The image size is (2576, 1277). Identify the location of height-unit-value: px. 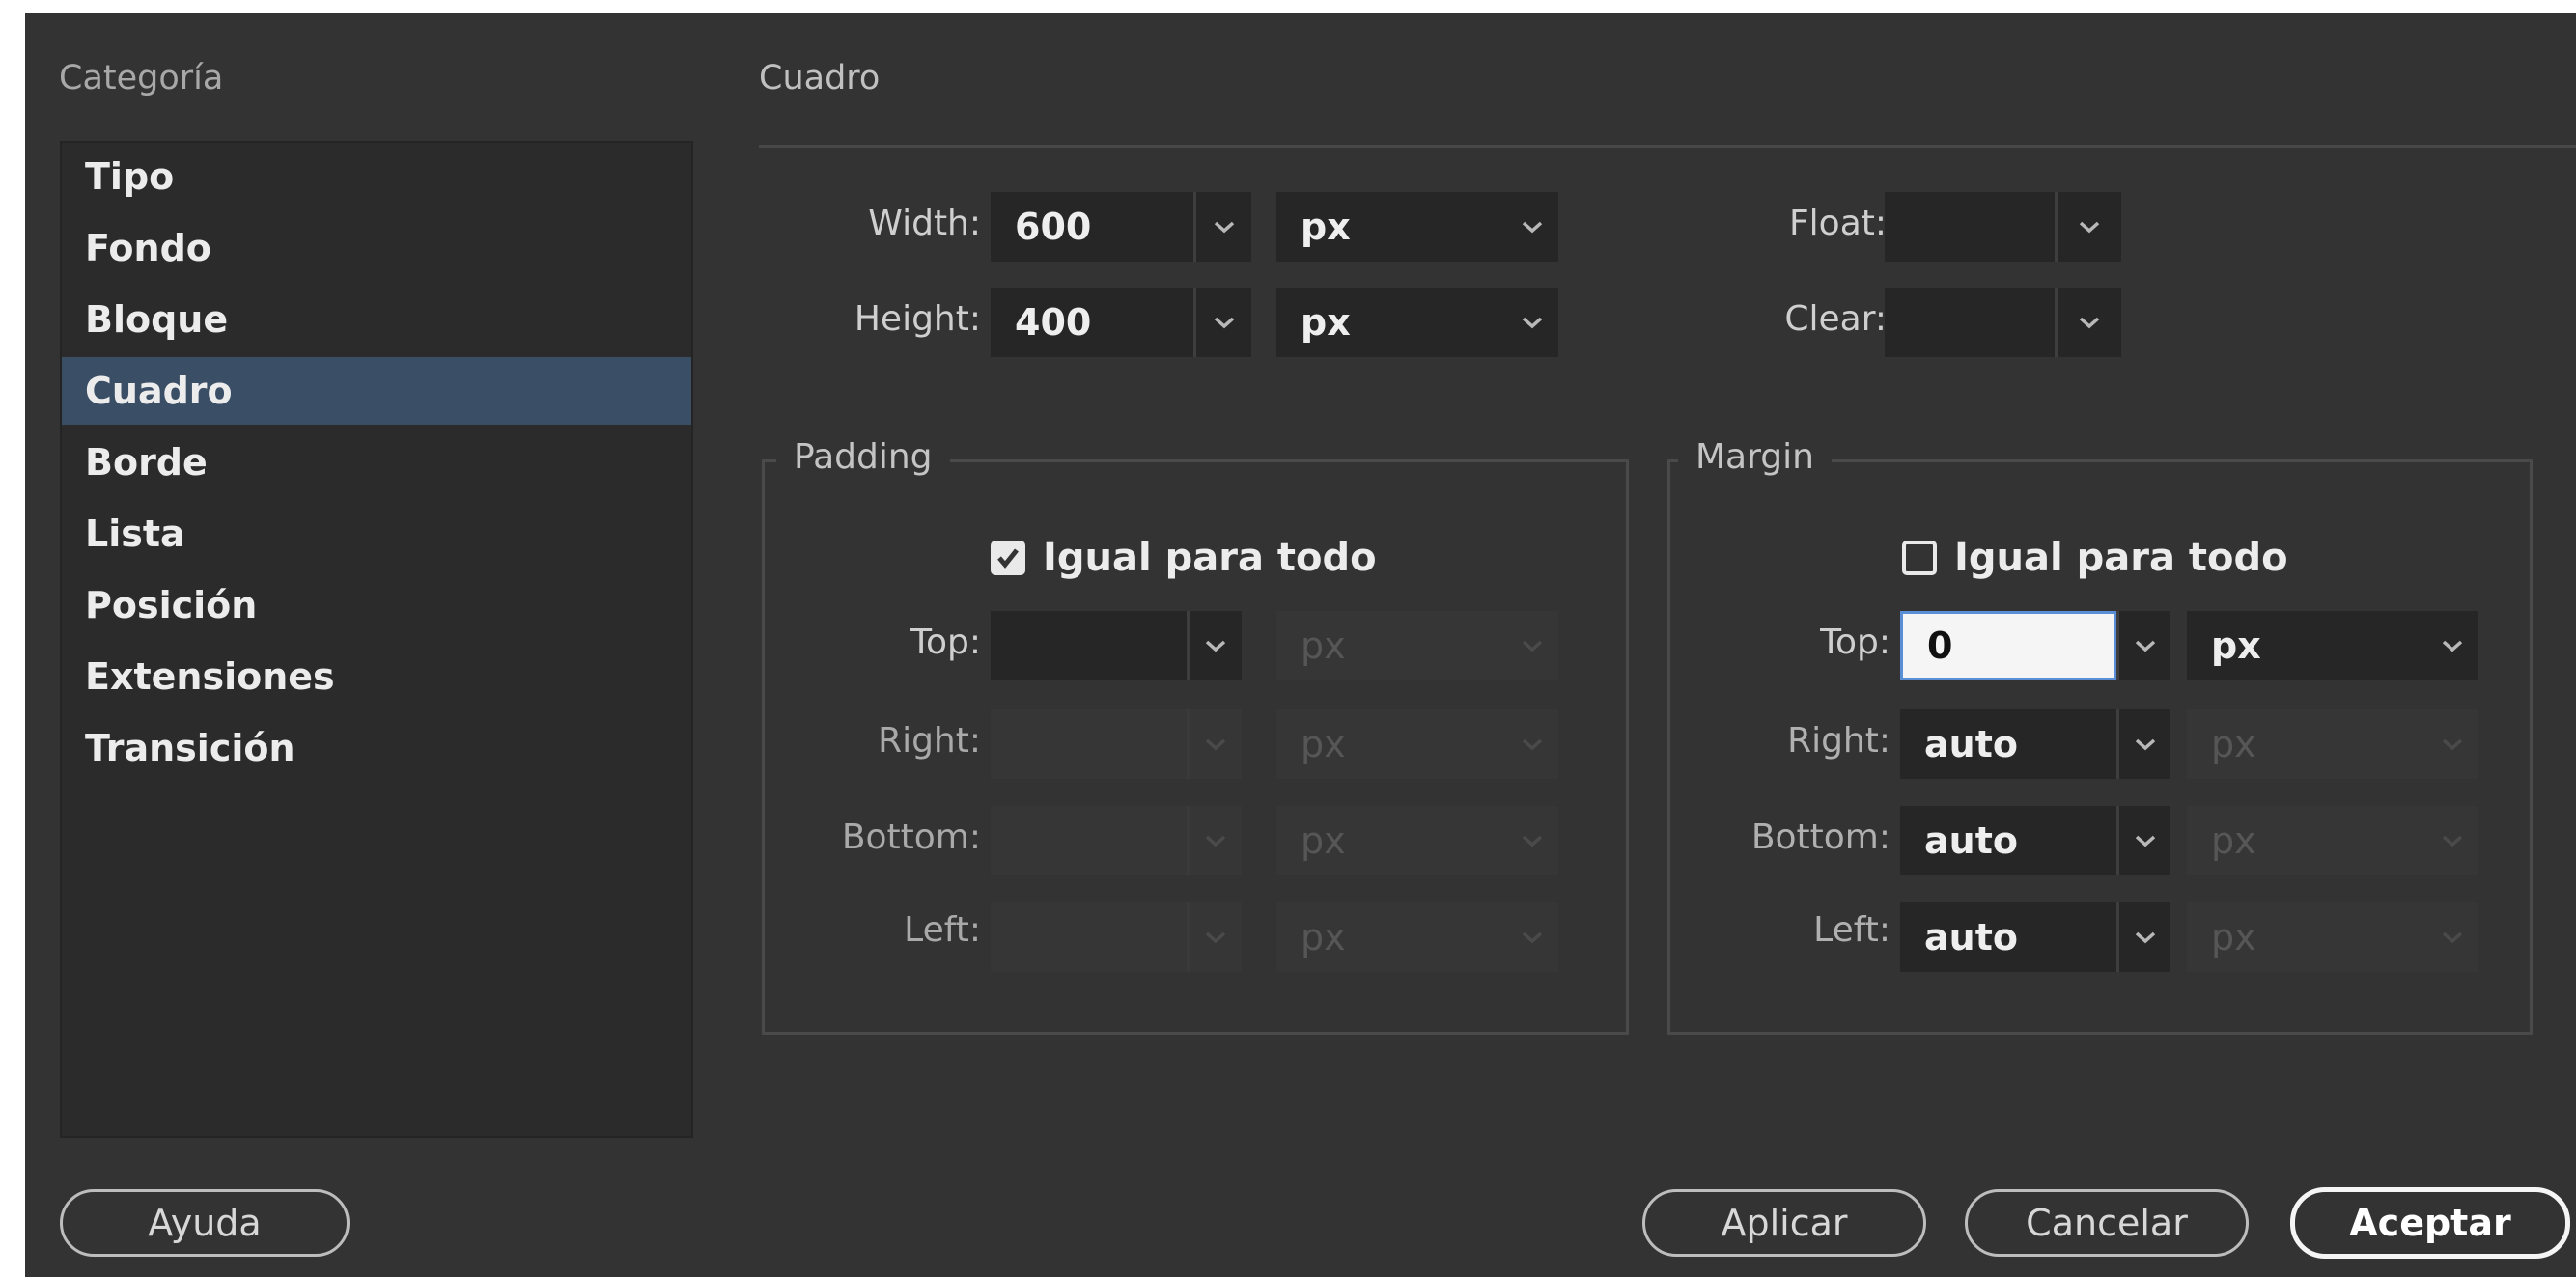
(1391, 322).